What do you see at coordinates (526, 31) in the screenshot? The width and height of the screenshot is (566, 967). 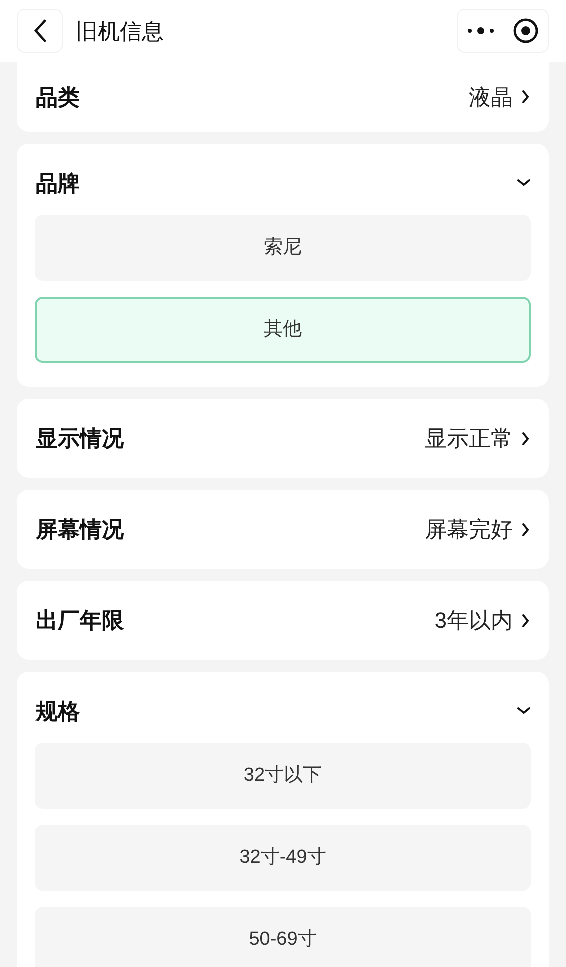 I see `target-icon` at bounding box center [526, 31].